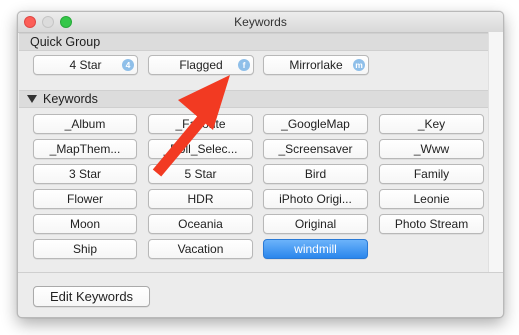 Image resolution: width=519 pixels, height=335 pixels. I want to click on quick-group-label: Mirrorlake, so click(316, 65).